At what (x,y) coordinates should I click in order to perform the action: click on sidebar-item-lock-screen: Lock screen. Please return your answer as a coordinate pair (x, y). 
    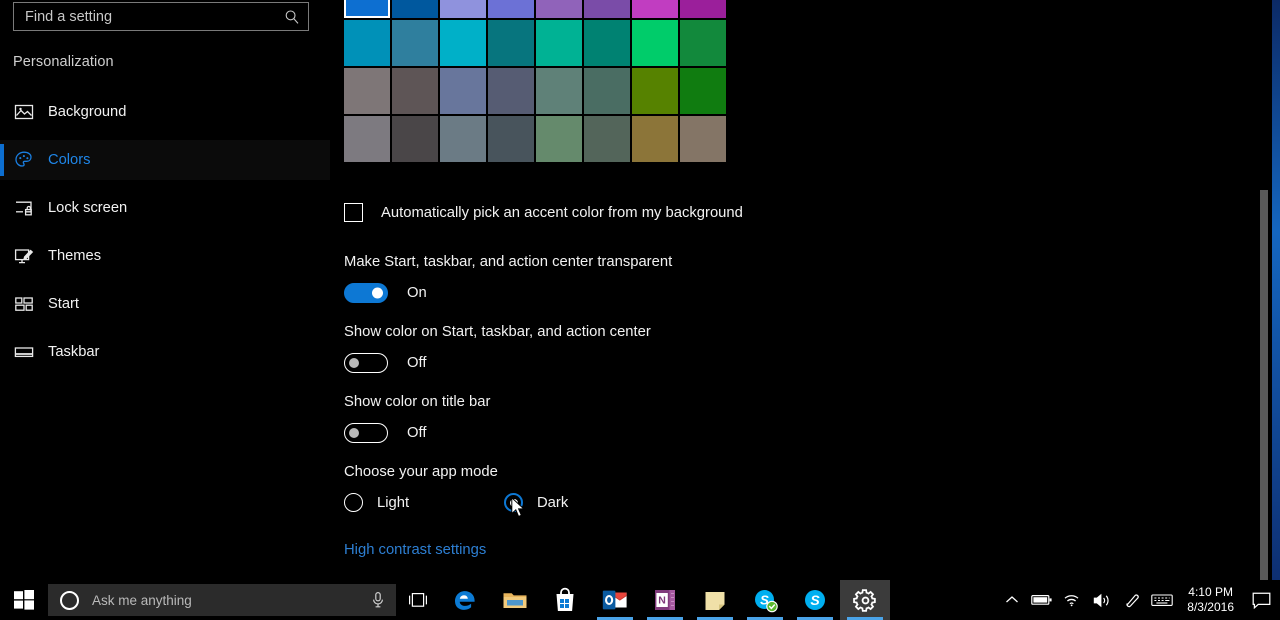
    Looking at the image, I should click on (165, 208).